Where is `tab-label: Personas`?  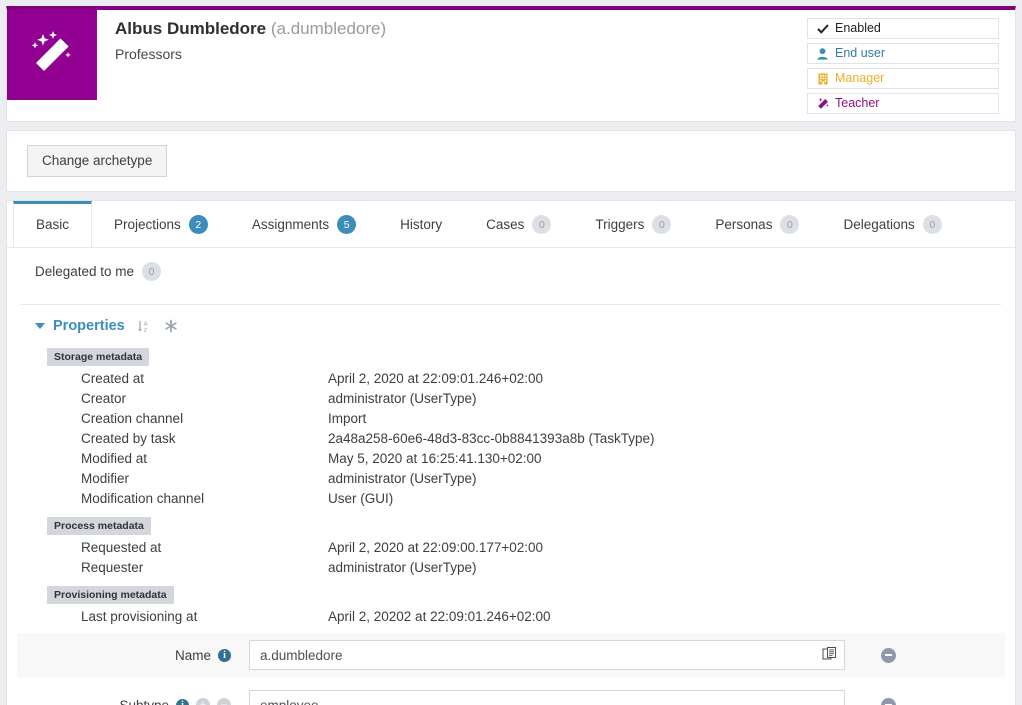 tab-label: Personas is located at coordinates (744, 224).